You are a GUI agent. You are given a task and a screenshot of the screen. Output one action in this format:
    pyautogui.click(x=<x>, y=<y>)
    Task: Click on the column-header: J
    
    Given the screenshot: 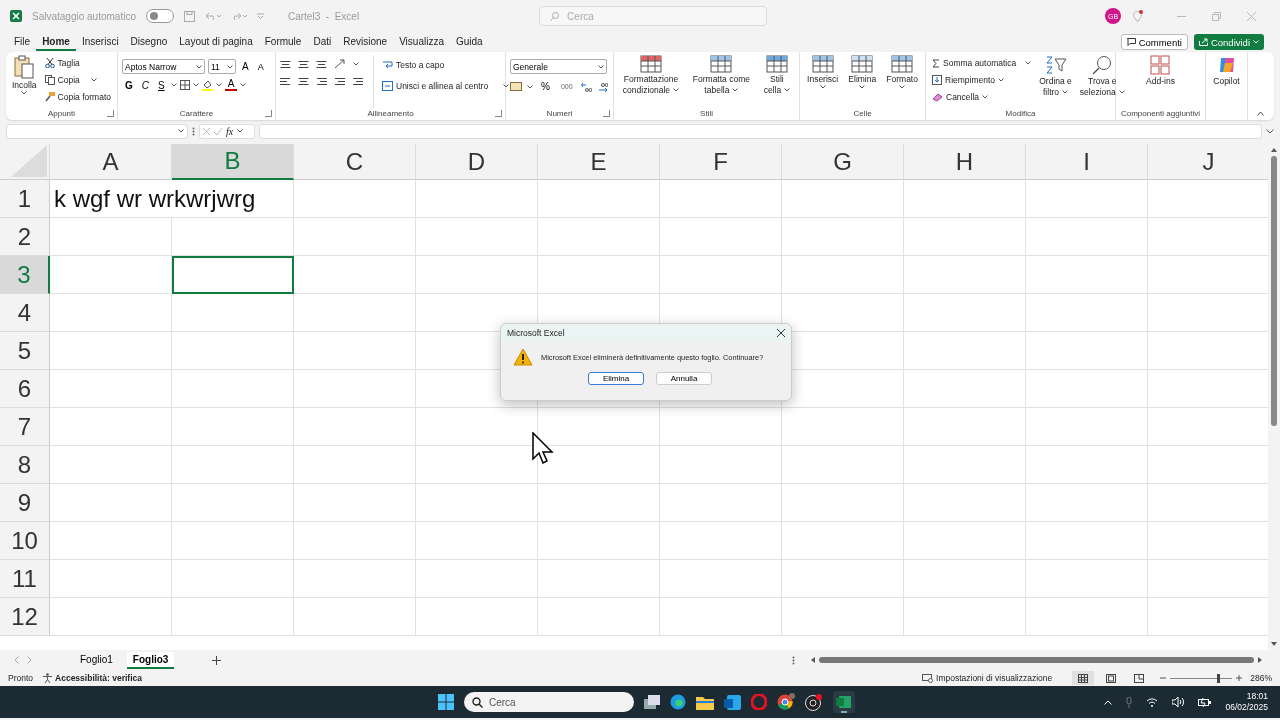 What is the action you would take?
    pyautogui.click(x=1208, y=162)
    